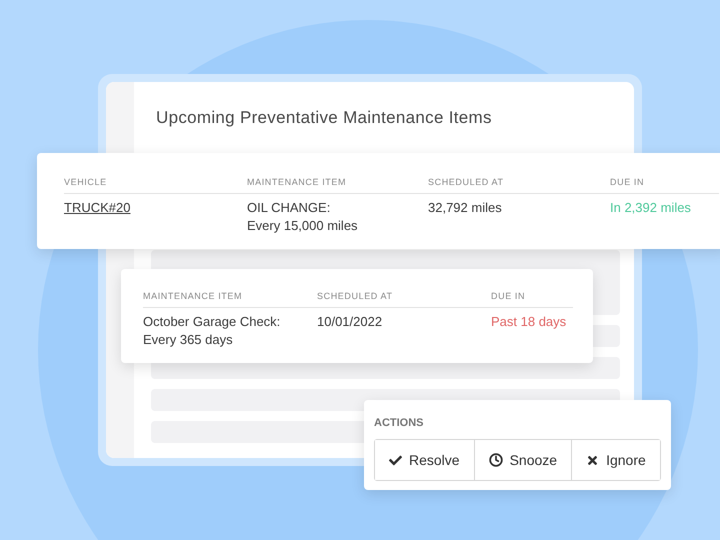  I want to click on vehicle-link: TRUCK#20, so click(97, 217).